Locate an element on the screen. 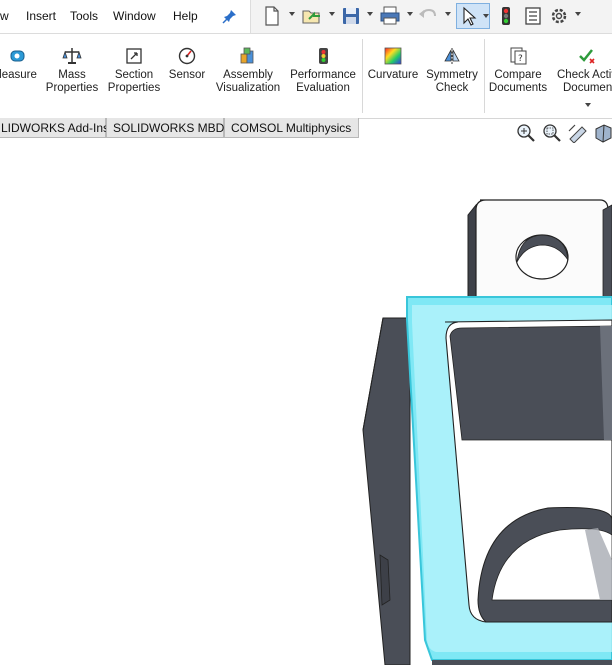 This screenshot has width=612, height=665. file-properties-icon is located at coordinates (533, 16).